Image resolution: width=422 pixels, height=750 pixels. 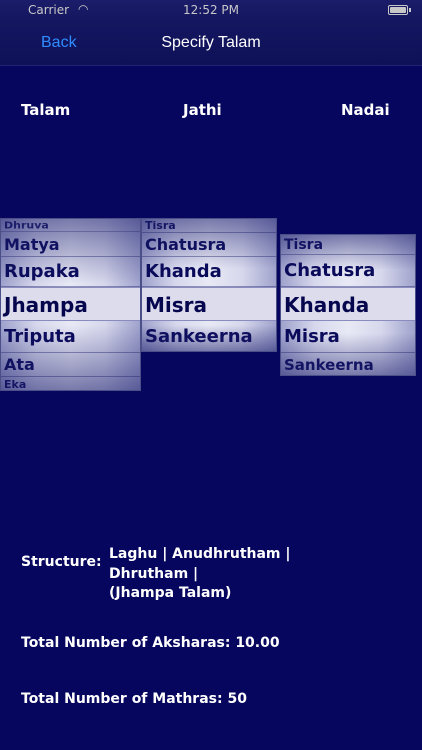 What do you see at coordinates (61, 562) in the screenshot?
I see `structure-label: Structure:` at bounding box center [61, 562].